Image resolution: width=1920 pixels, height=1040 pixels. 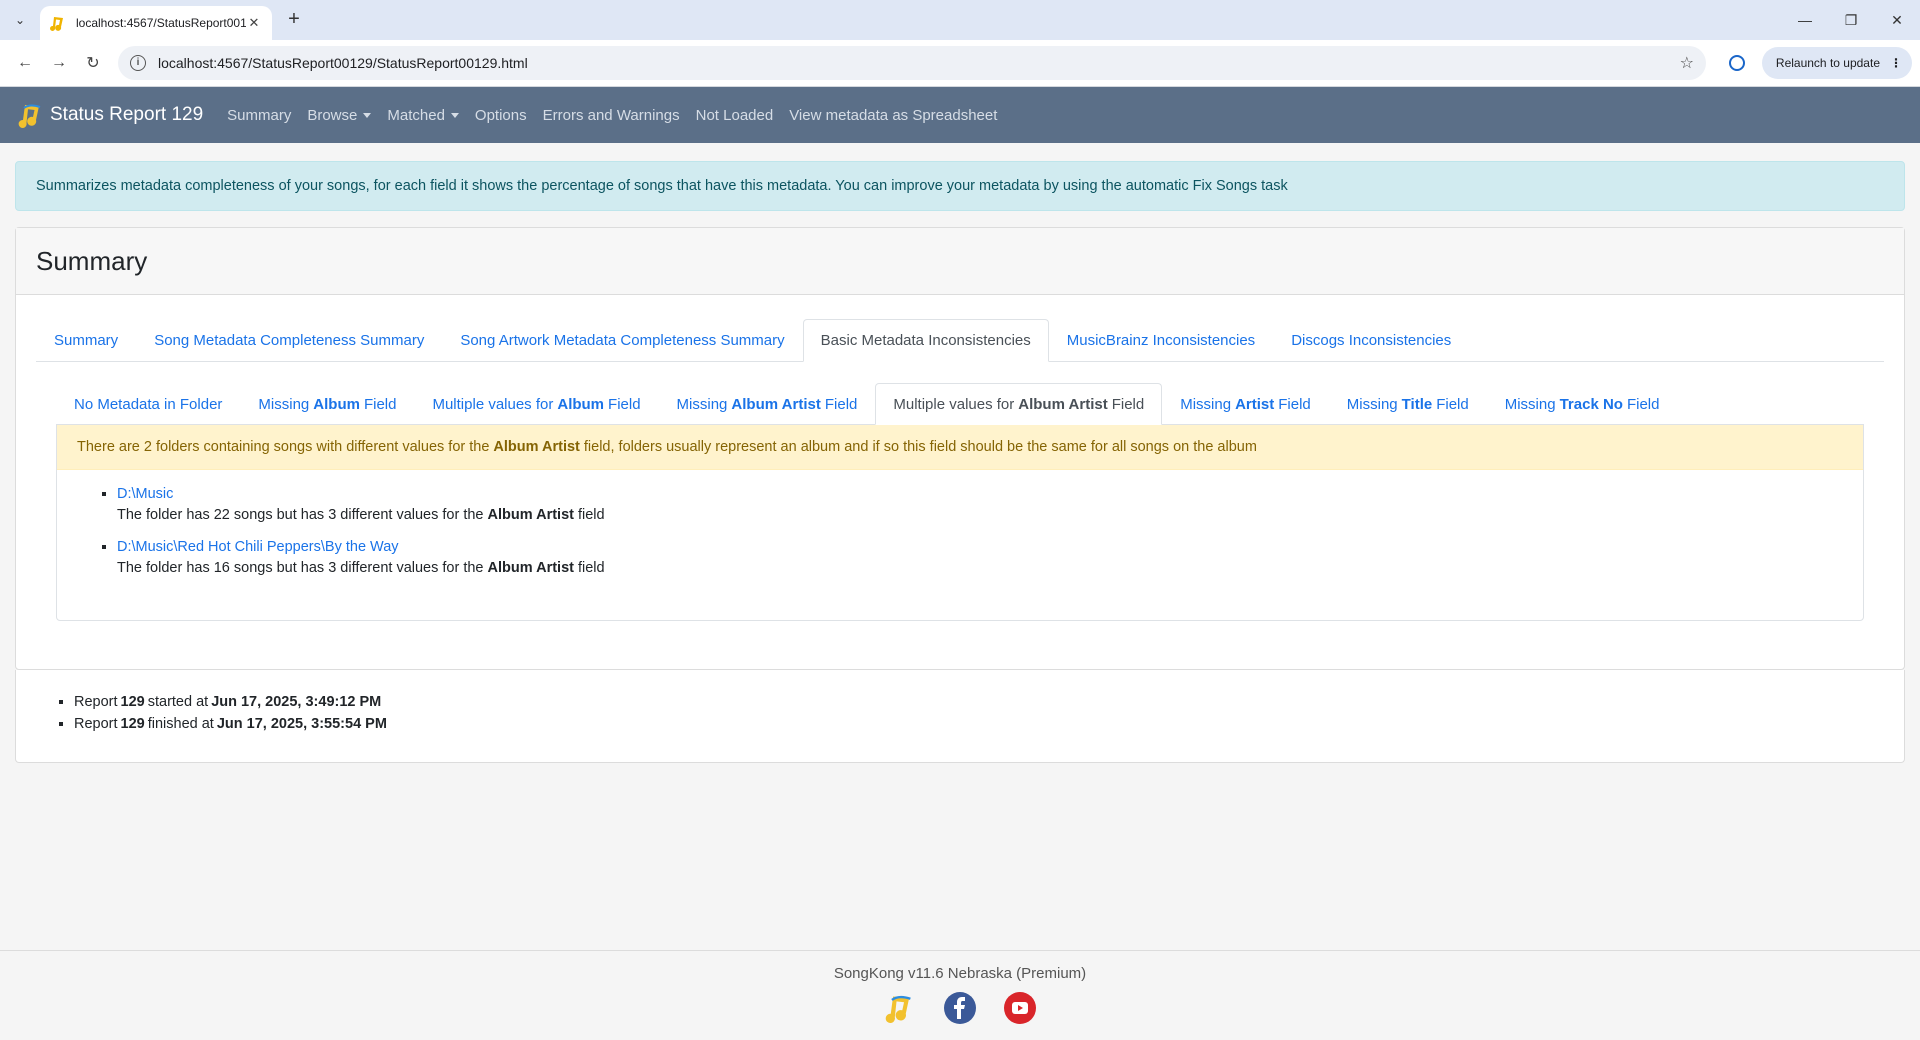 I want to click on brand: Status Report 129, so click(x=110, y=115).